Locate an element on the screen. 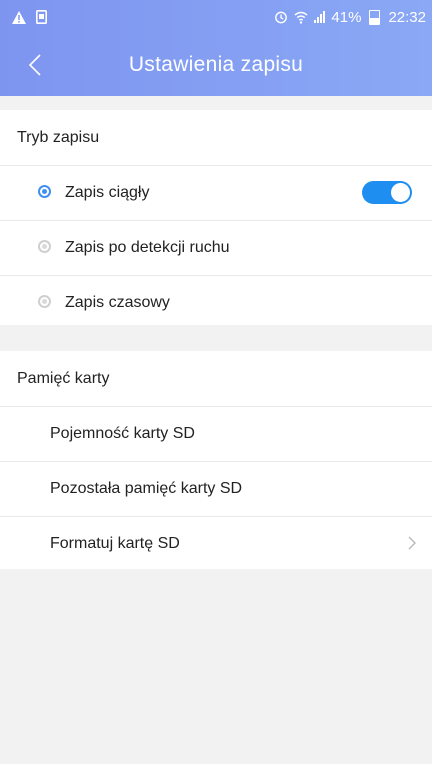 The image size is (432, 764). option-motion-detection: Zapis po detekcji ruchu is located at coordinates (216, 248).